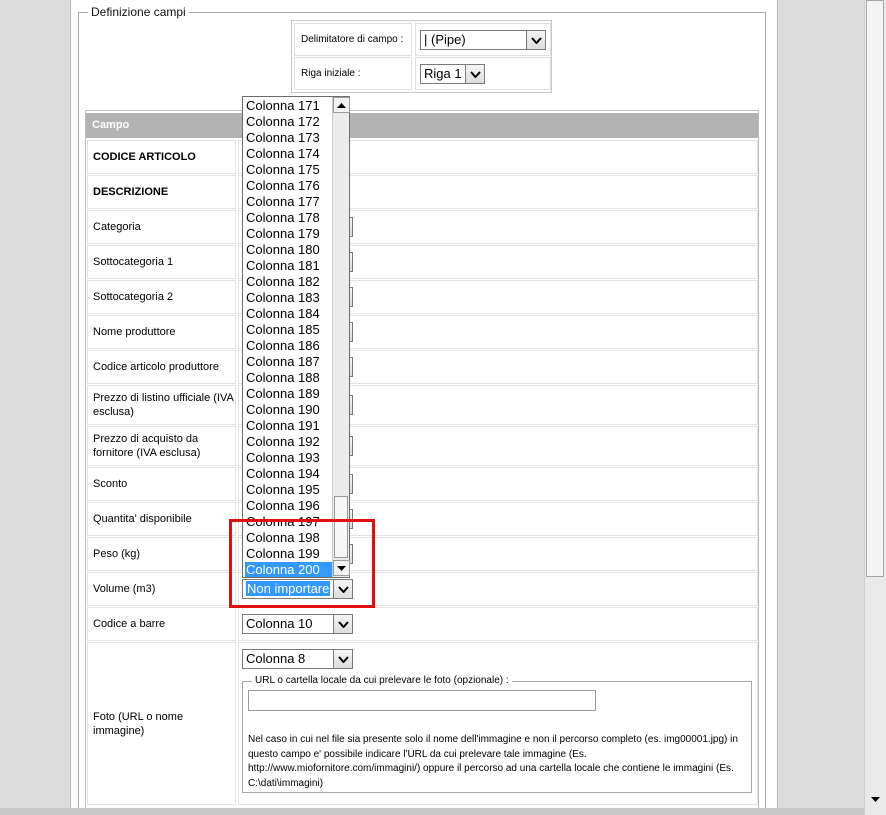 The image size is (886, 815). Describe the element at coordinates (161, 157) in the screenshot. I see `row-label-codice-articolo: CODICE ARTICOLO` at that location.